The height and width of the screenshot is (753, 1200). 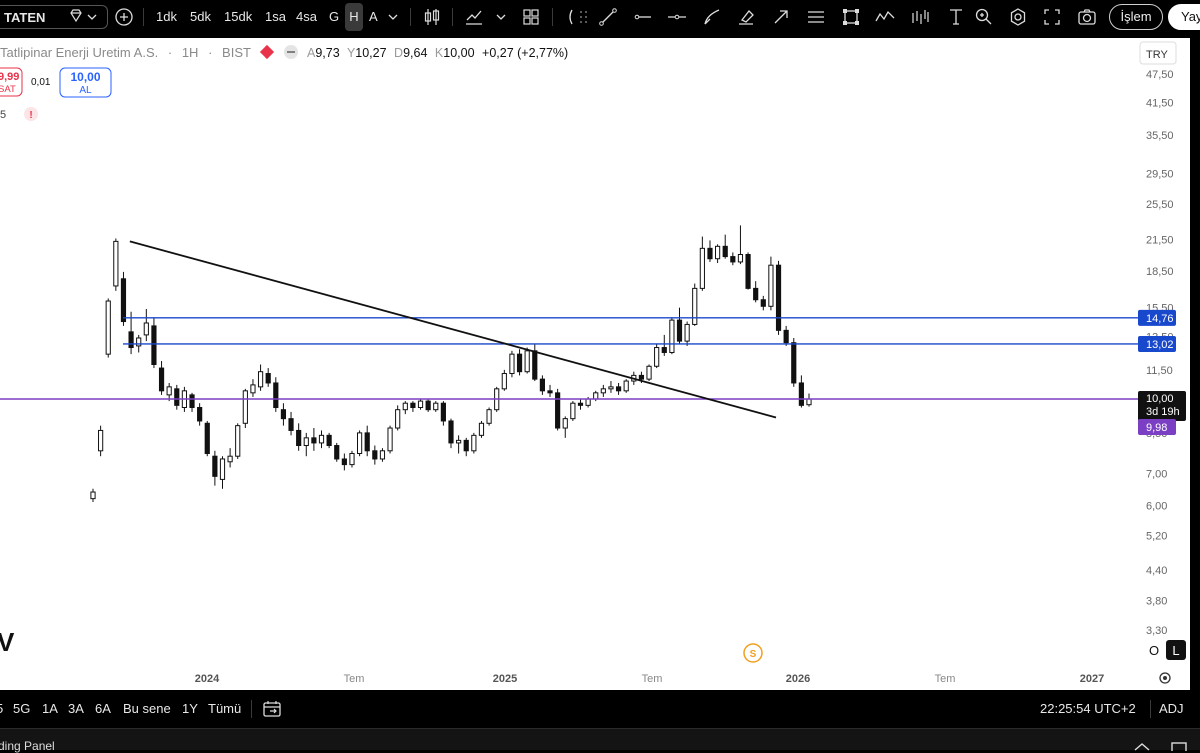 I want to click on trading-panel-bar: ding Panel, so click(x=600, y=740).